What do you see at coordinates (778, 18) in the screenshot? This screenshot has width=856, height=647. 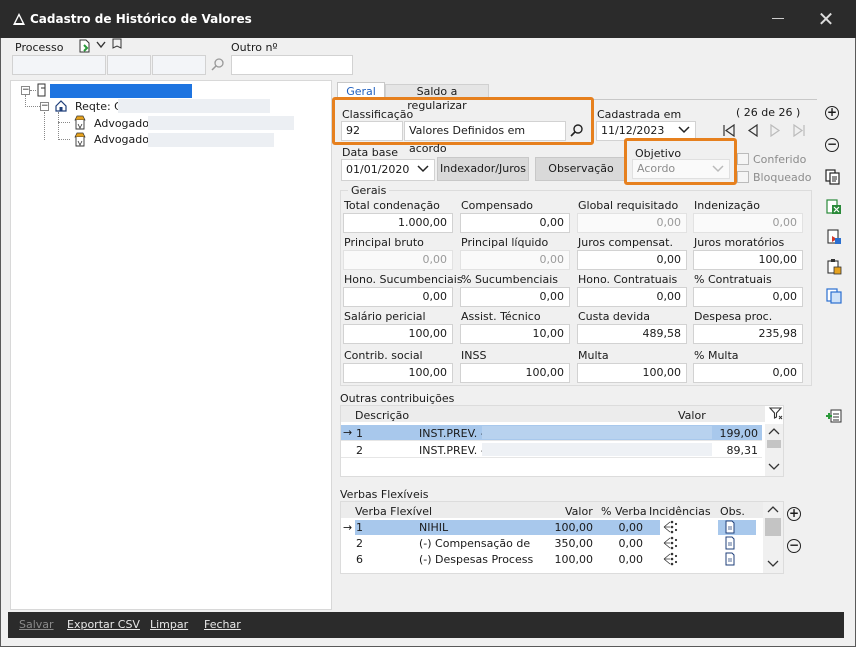 I see `minimize-button` at bounding box center [778, 18].